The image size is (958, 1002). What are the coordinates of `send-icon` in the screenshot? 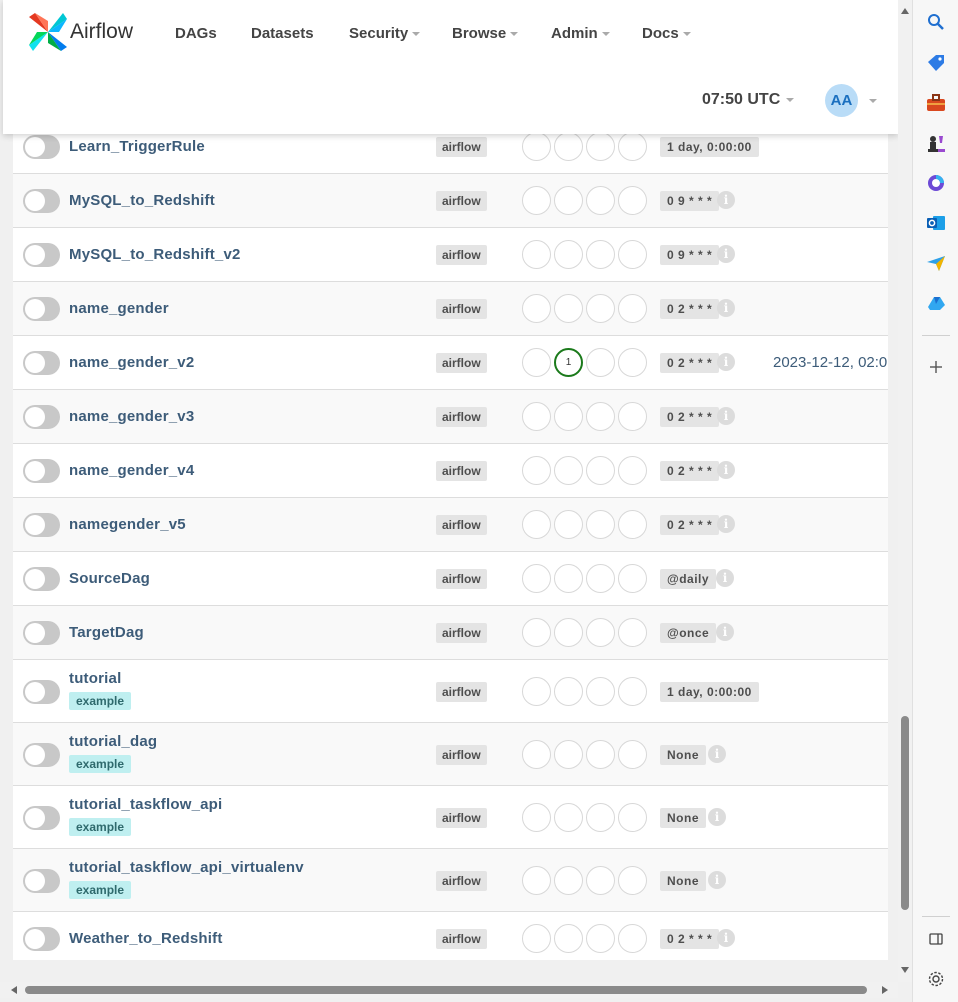 It's located at (936, 263).